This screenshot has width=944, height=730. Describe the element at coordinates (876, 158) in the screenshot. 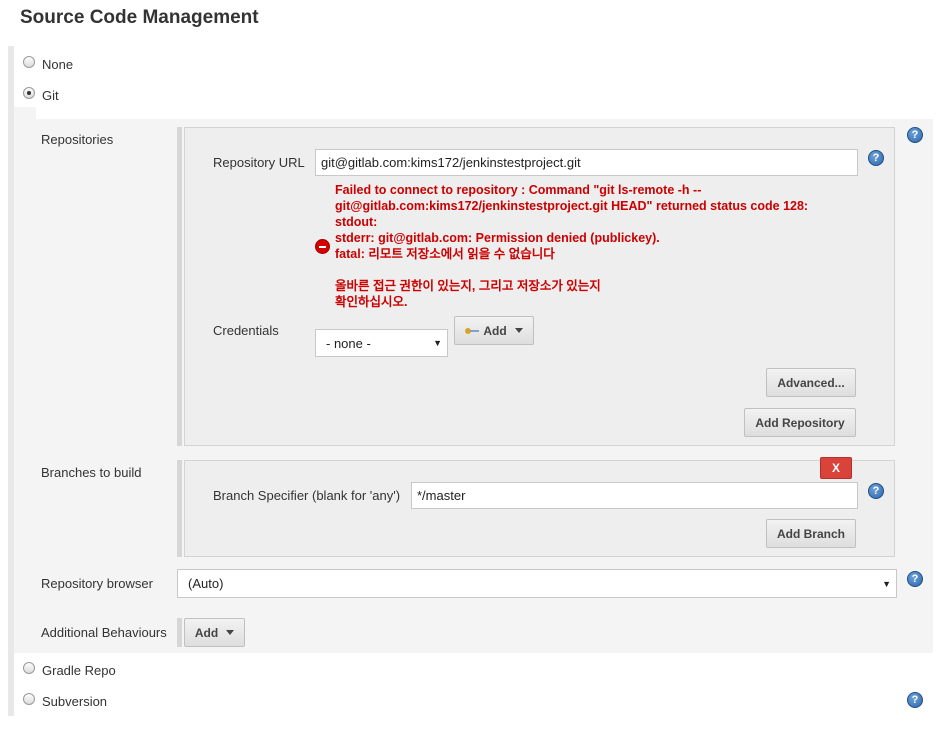

I see `repository-url-help-icon: ?` at that location.